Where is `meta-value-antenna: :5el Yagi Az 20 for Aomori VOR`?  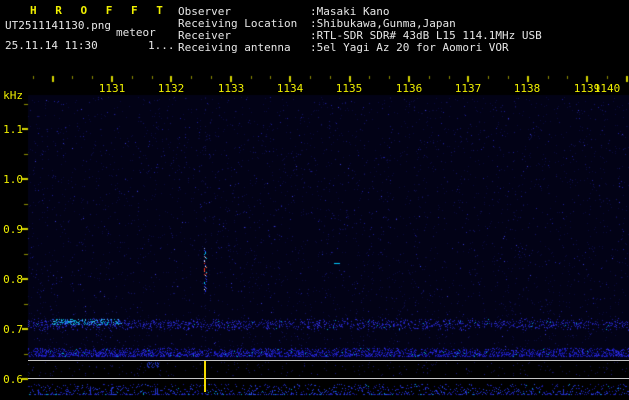 meta-value-antenna: :5el Yagi Az 20 for Aomori VOR is located at coordinates (409, 47).